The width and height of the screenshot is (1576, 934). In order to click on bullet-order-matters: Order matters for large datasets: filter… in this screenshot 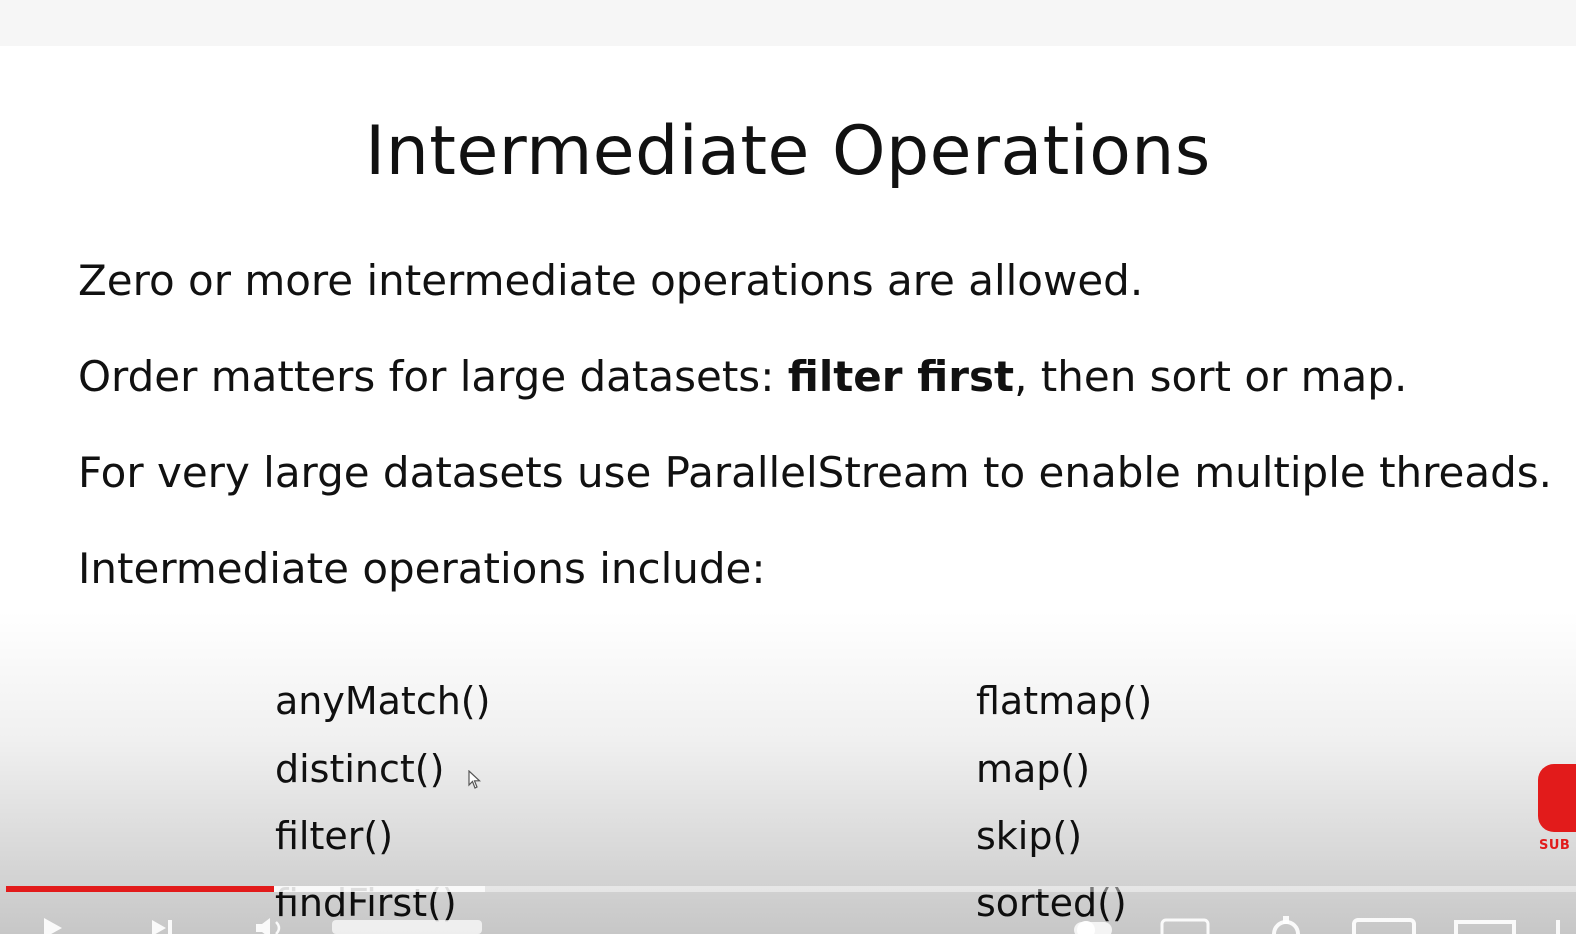, I will do `click(742, 377)`.